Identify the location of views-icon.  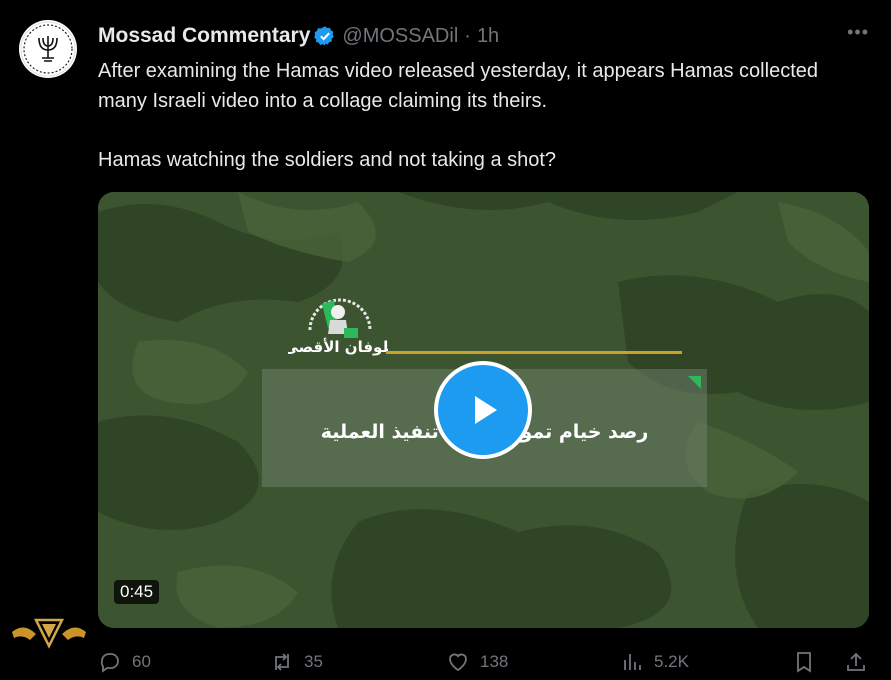
(632, 662).